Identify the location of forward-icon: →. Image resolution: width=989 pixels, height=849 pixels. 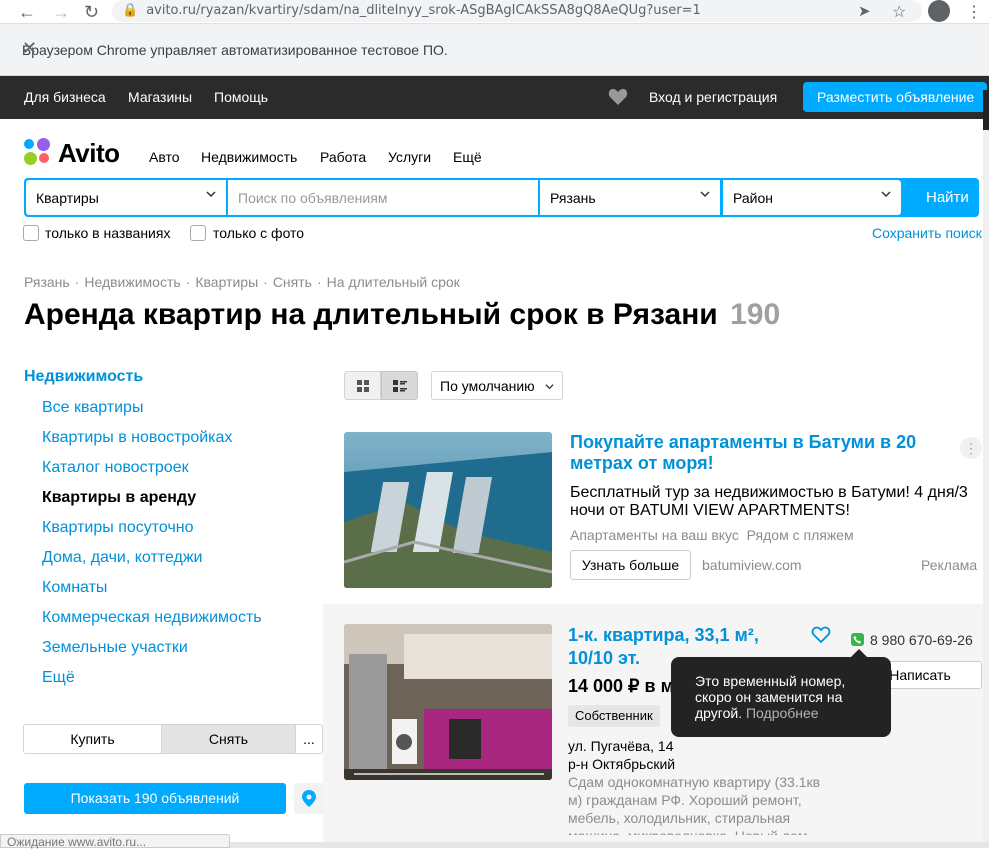
(61, 12).